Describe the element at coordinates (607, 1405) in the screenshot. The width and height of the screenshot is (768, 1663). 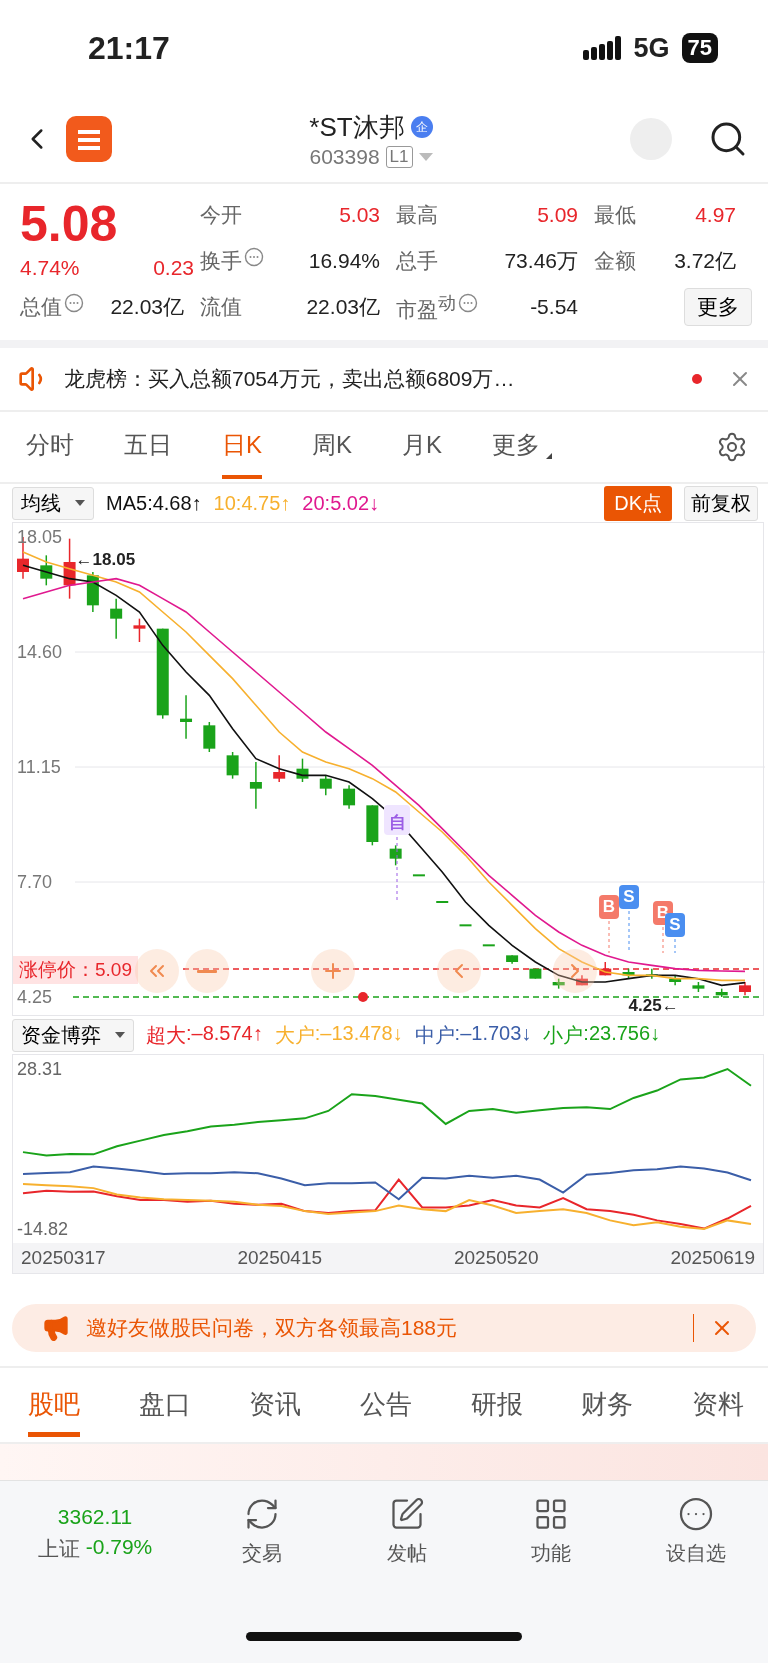
I see `content-tab: 财务` at that location.